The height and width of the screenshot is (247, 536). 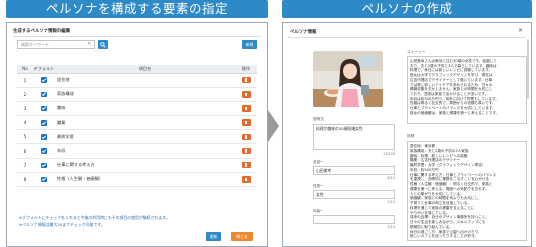 I want to click on table-row: 2 家族構成, so click(x=137, y=94).